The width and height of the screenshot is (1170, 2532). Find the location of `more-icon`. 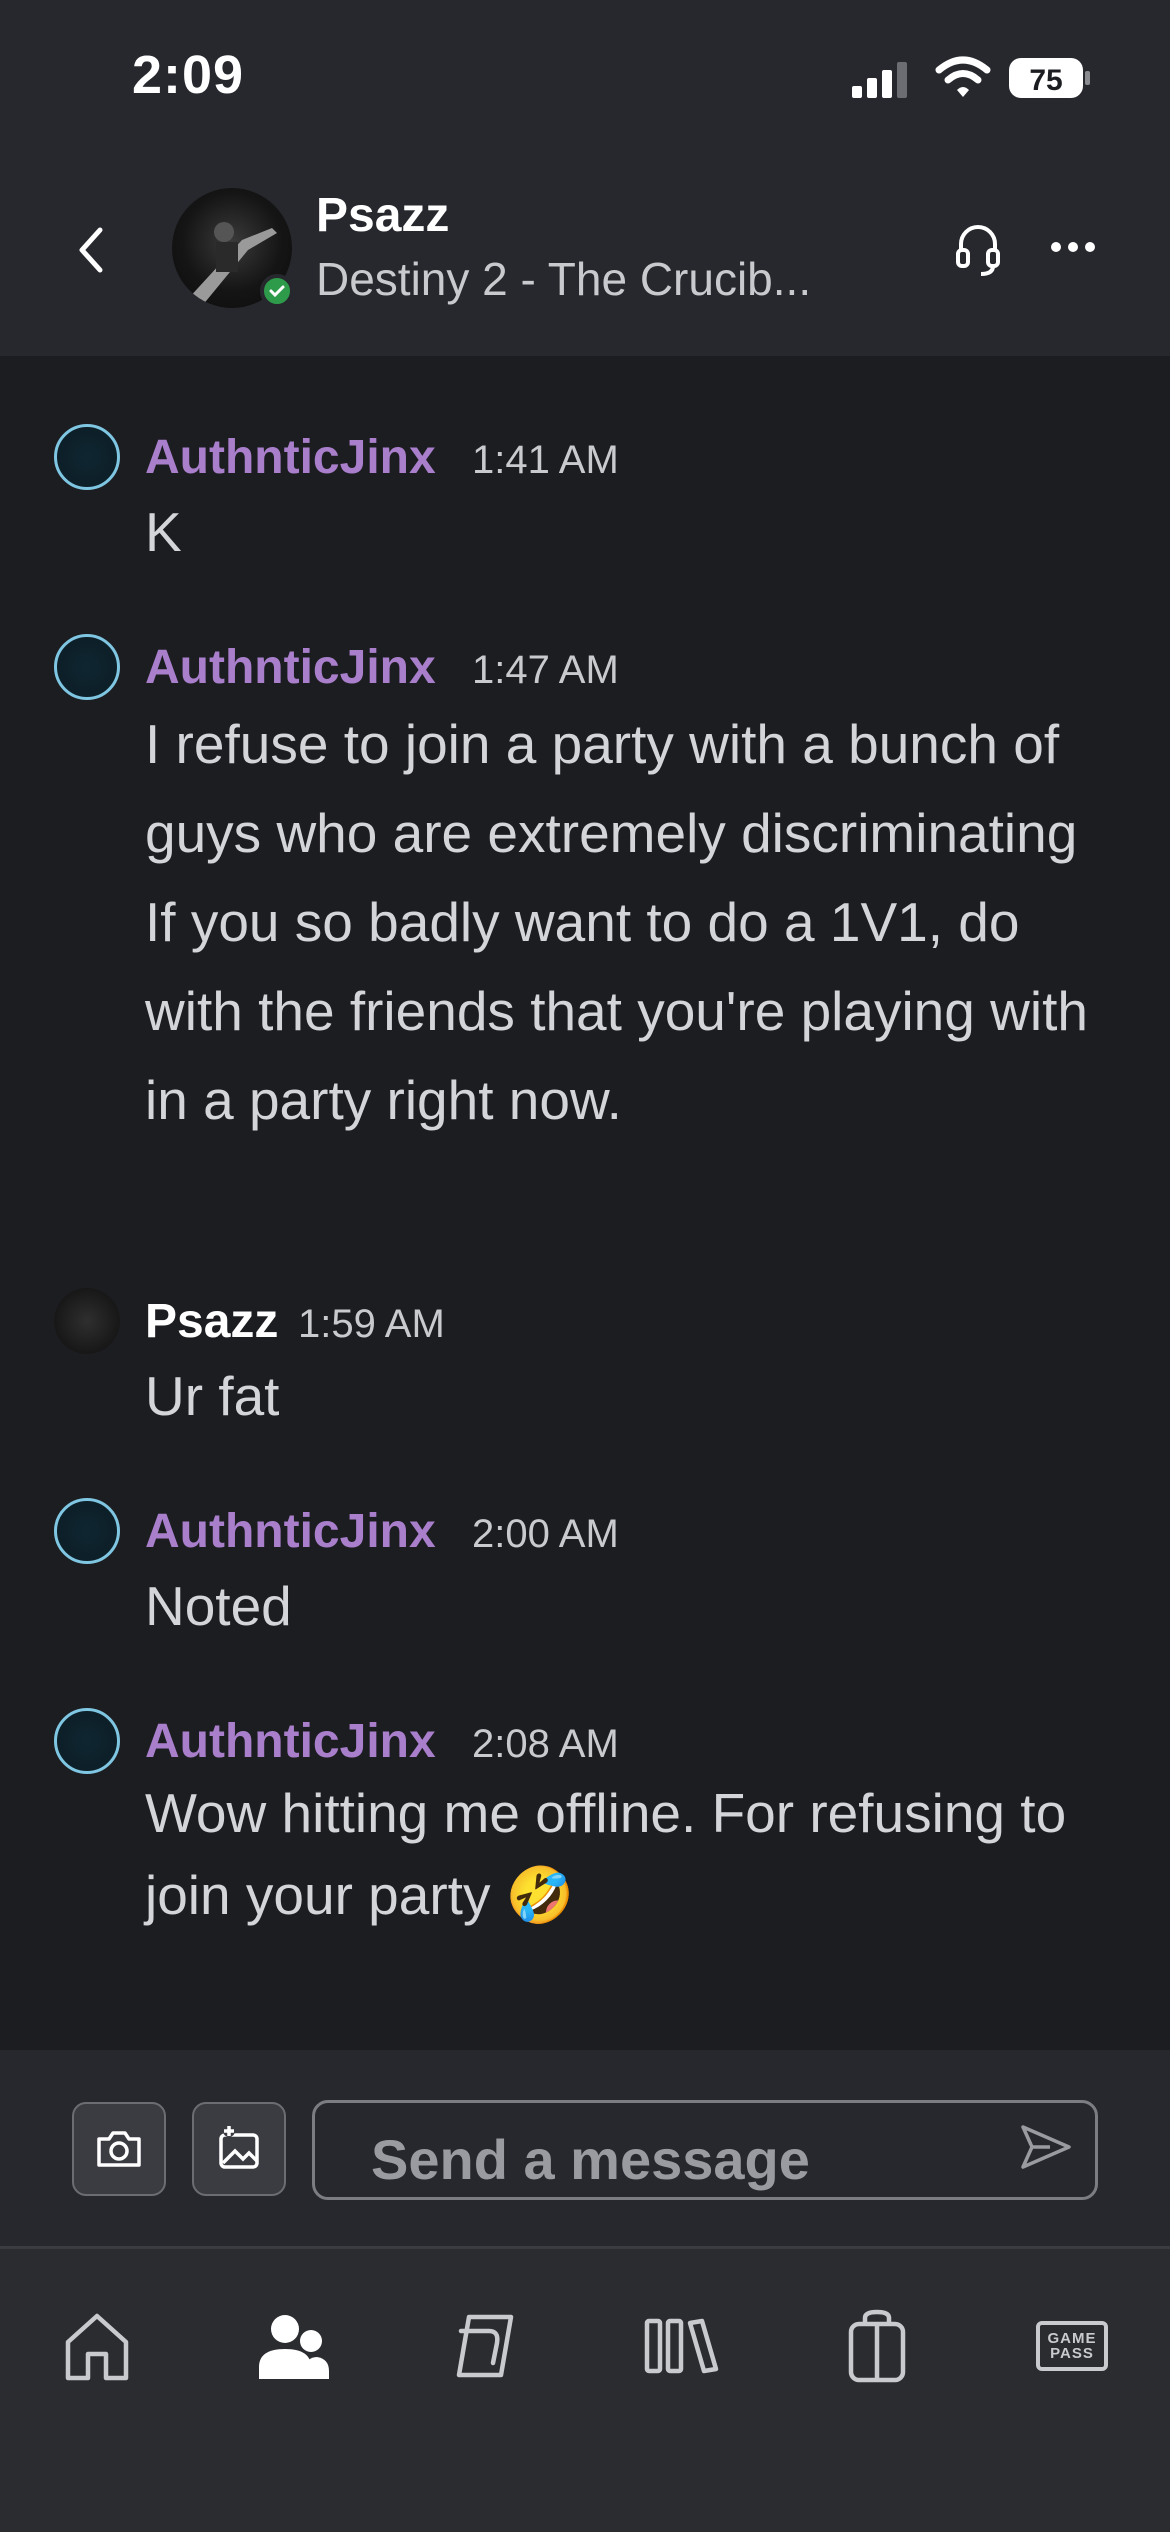

more-icon is located at coordinates (1073, 247).